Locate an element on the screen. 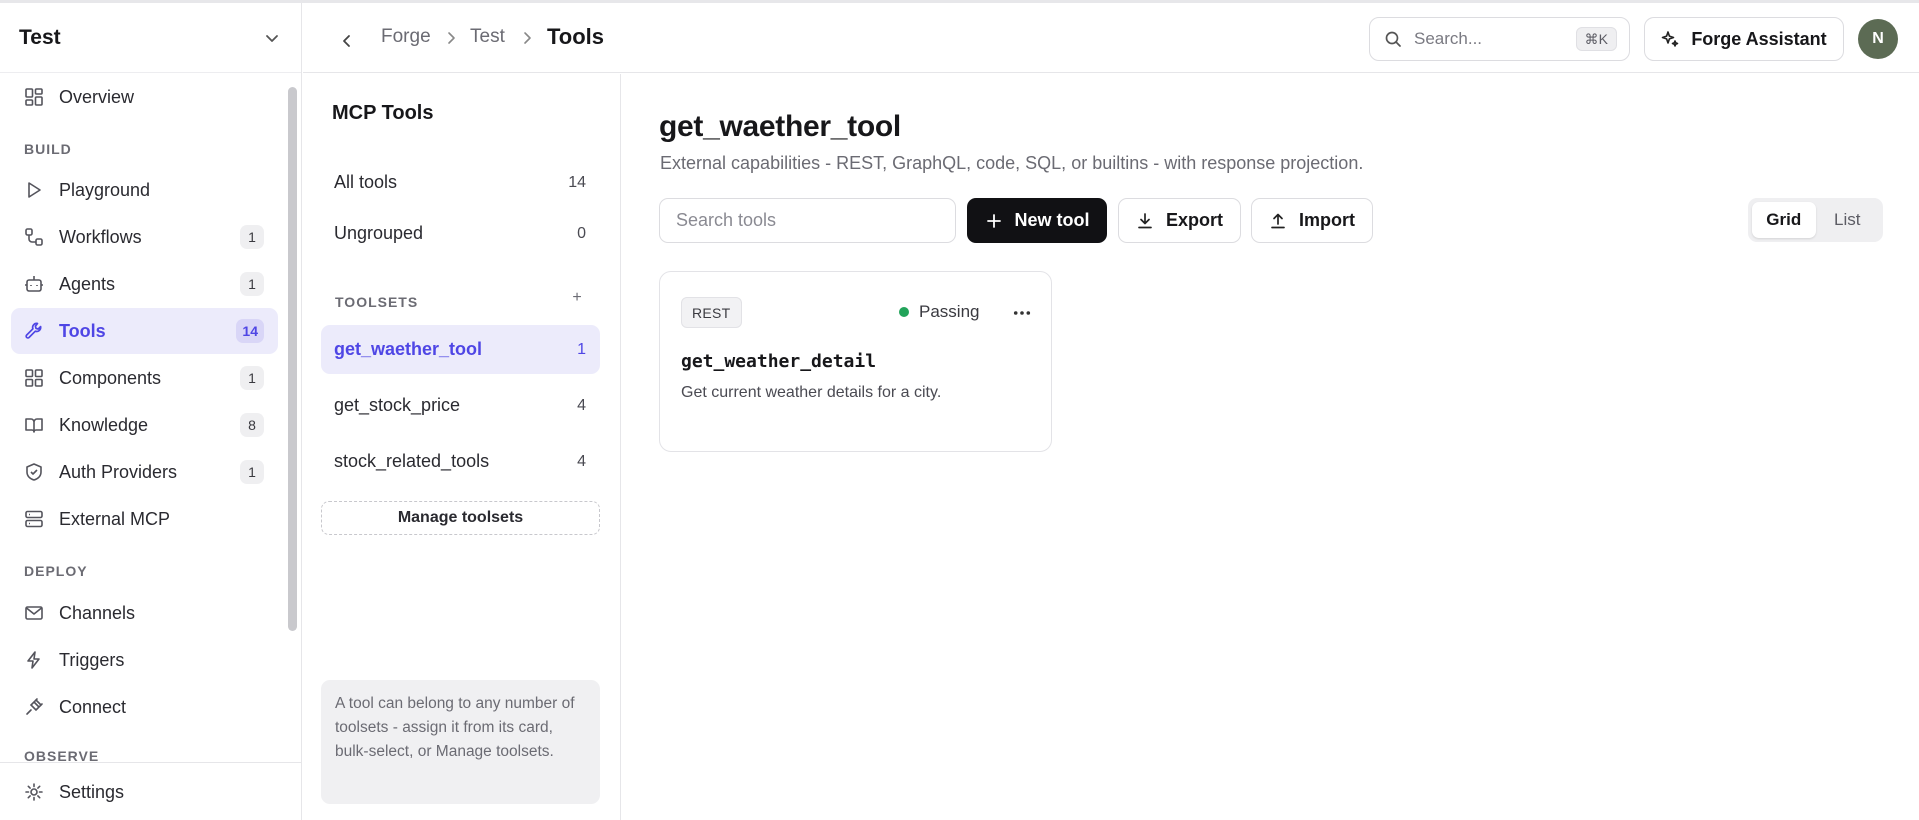  sidebar-item-connect: Connect is located at coordinates (144, 707).